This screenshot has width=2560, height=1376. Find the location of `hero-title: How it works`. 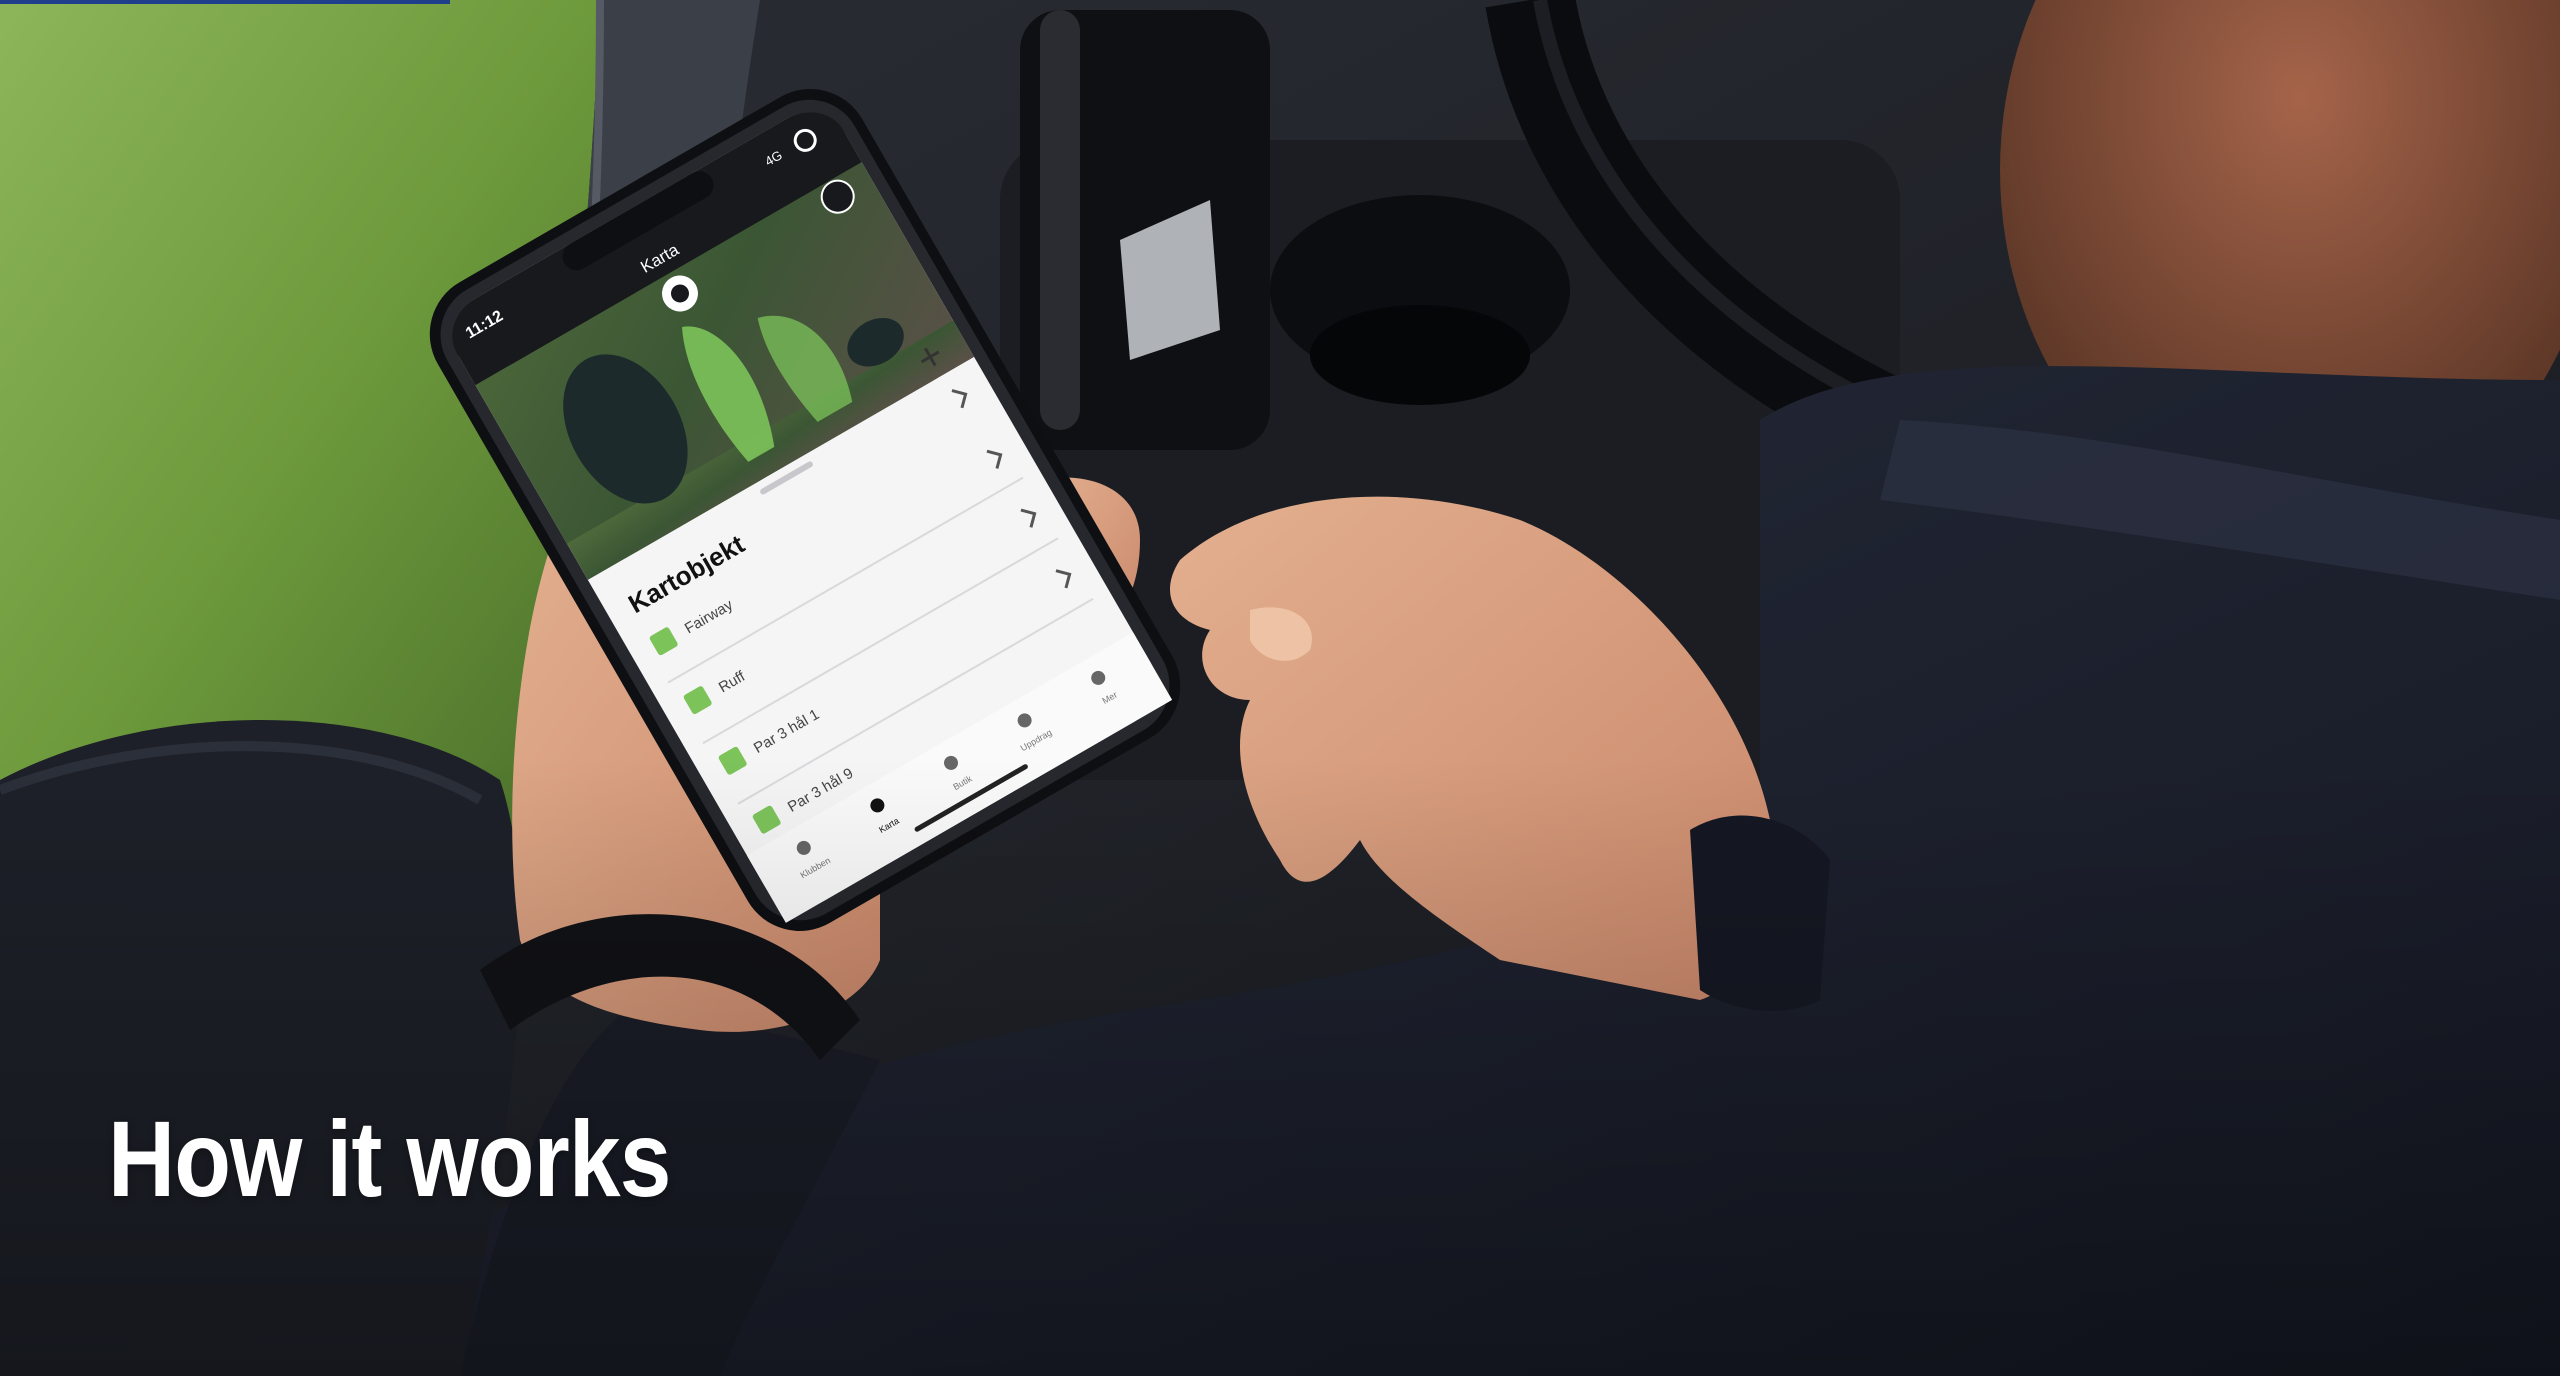

hero-title: How it works is located at coordinates (389, 1158).